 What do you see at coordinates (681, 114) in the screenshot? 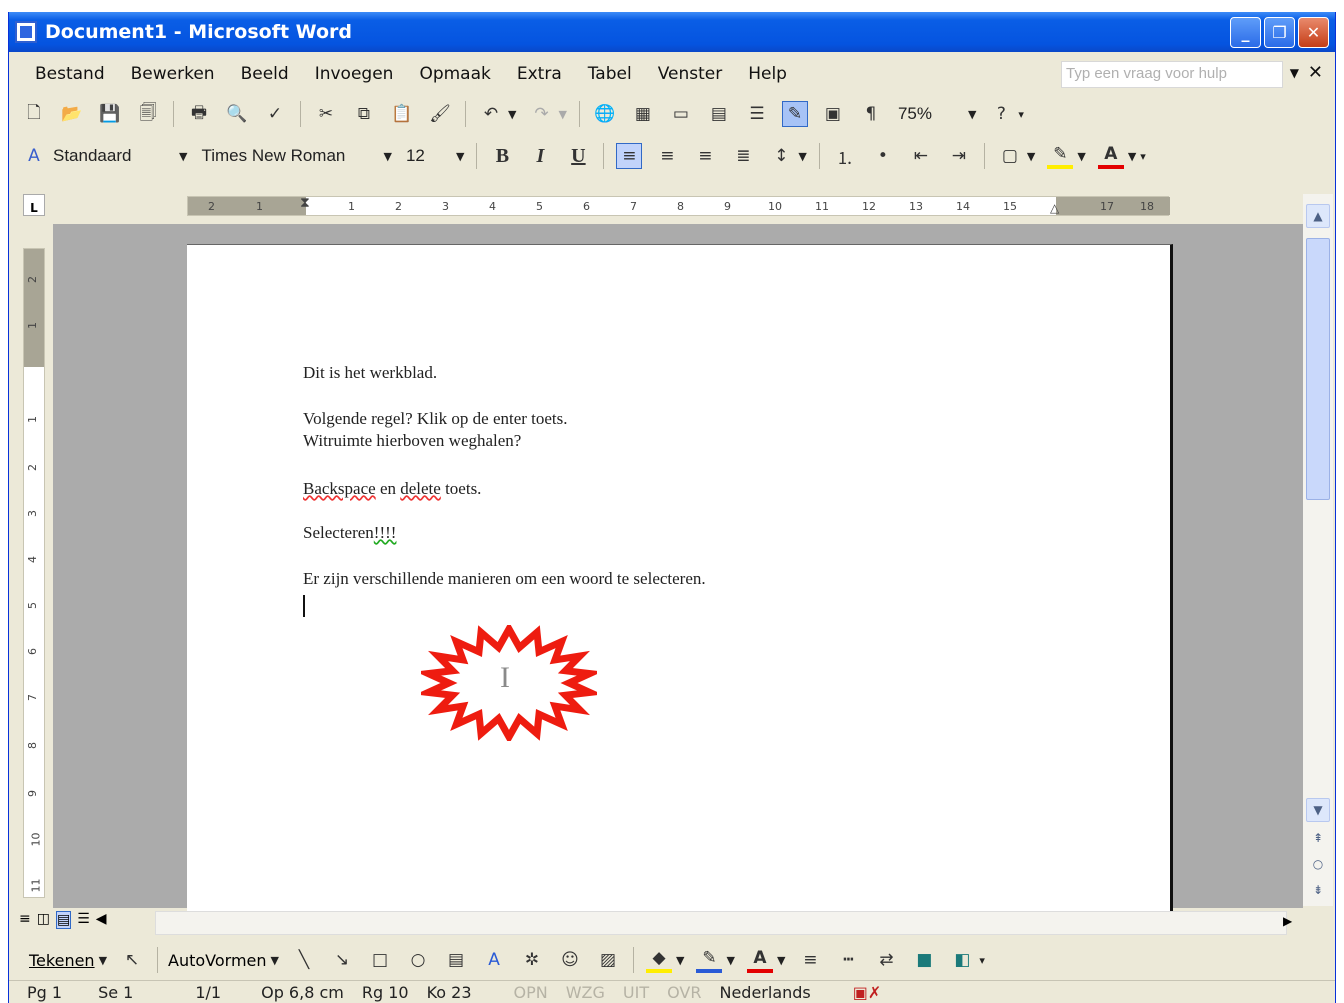
I see `insert-table-icon: ▭` at bounding box center [681, 114].